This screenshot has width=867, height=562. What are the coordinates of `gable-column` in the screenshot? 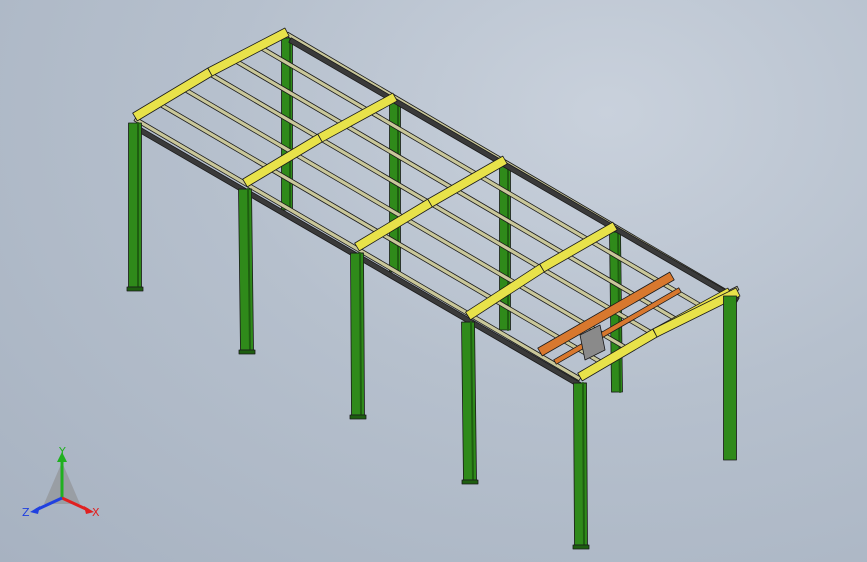 It's located at (730, 378).